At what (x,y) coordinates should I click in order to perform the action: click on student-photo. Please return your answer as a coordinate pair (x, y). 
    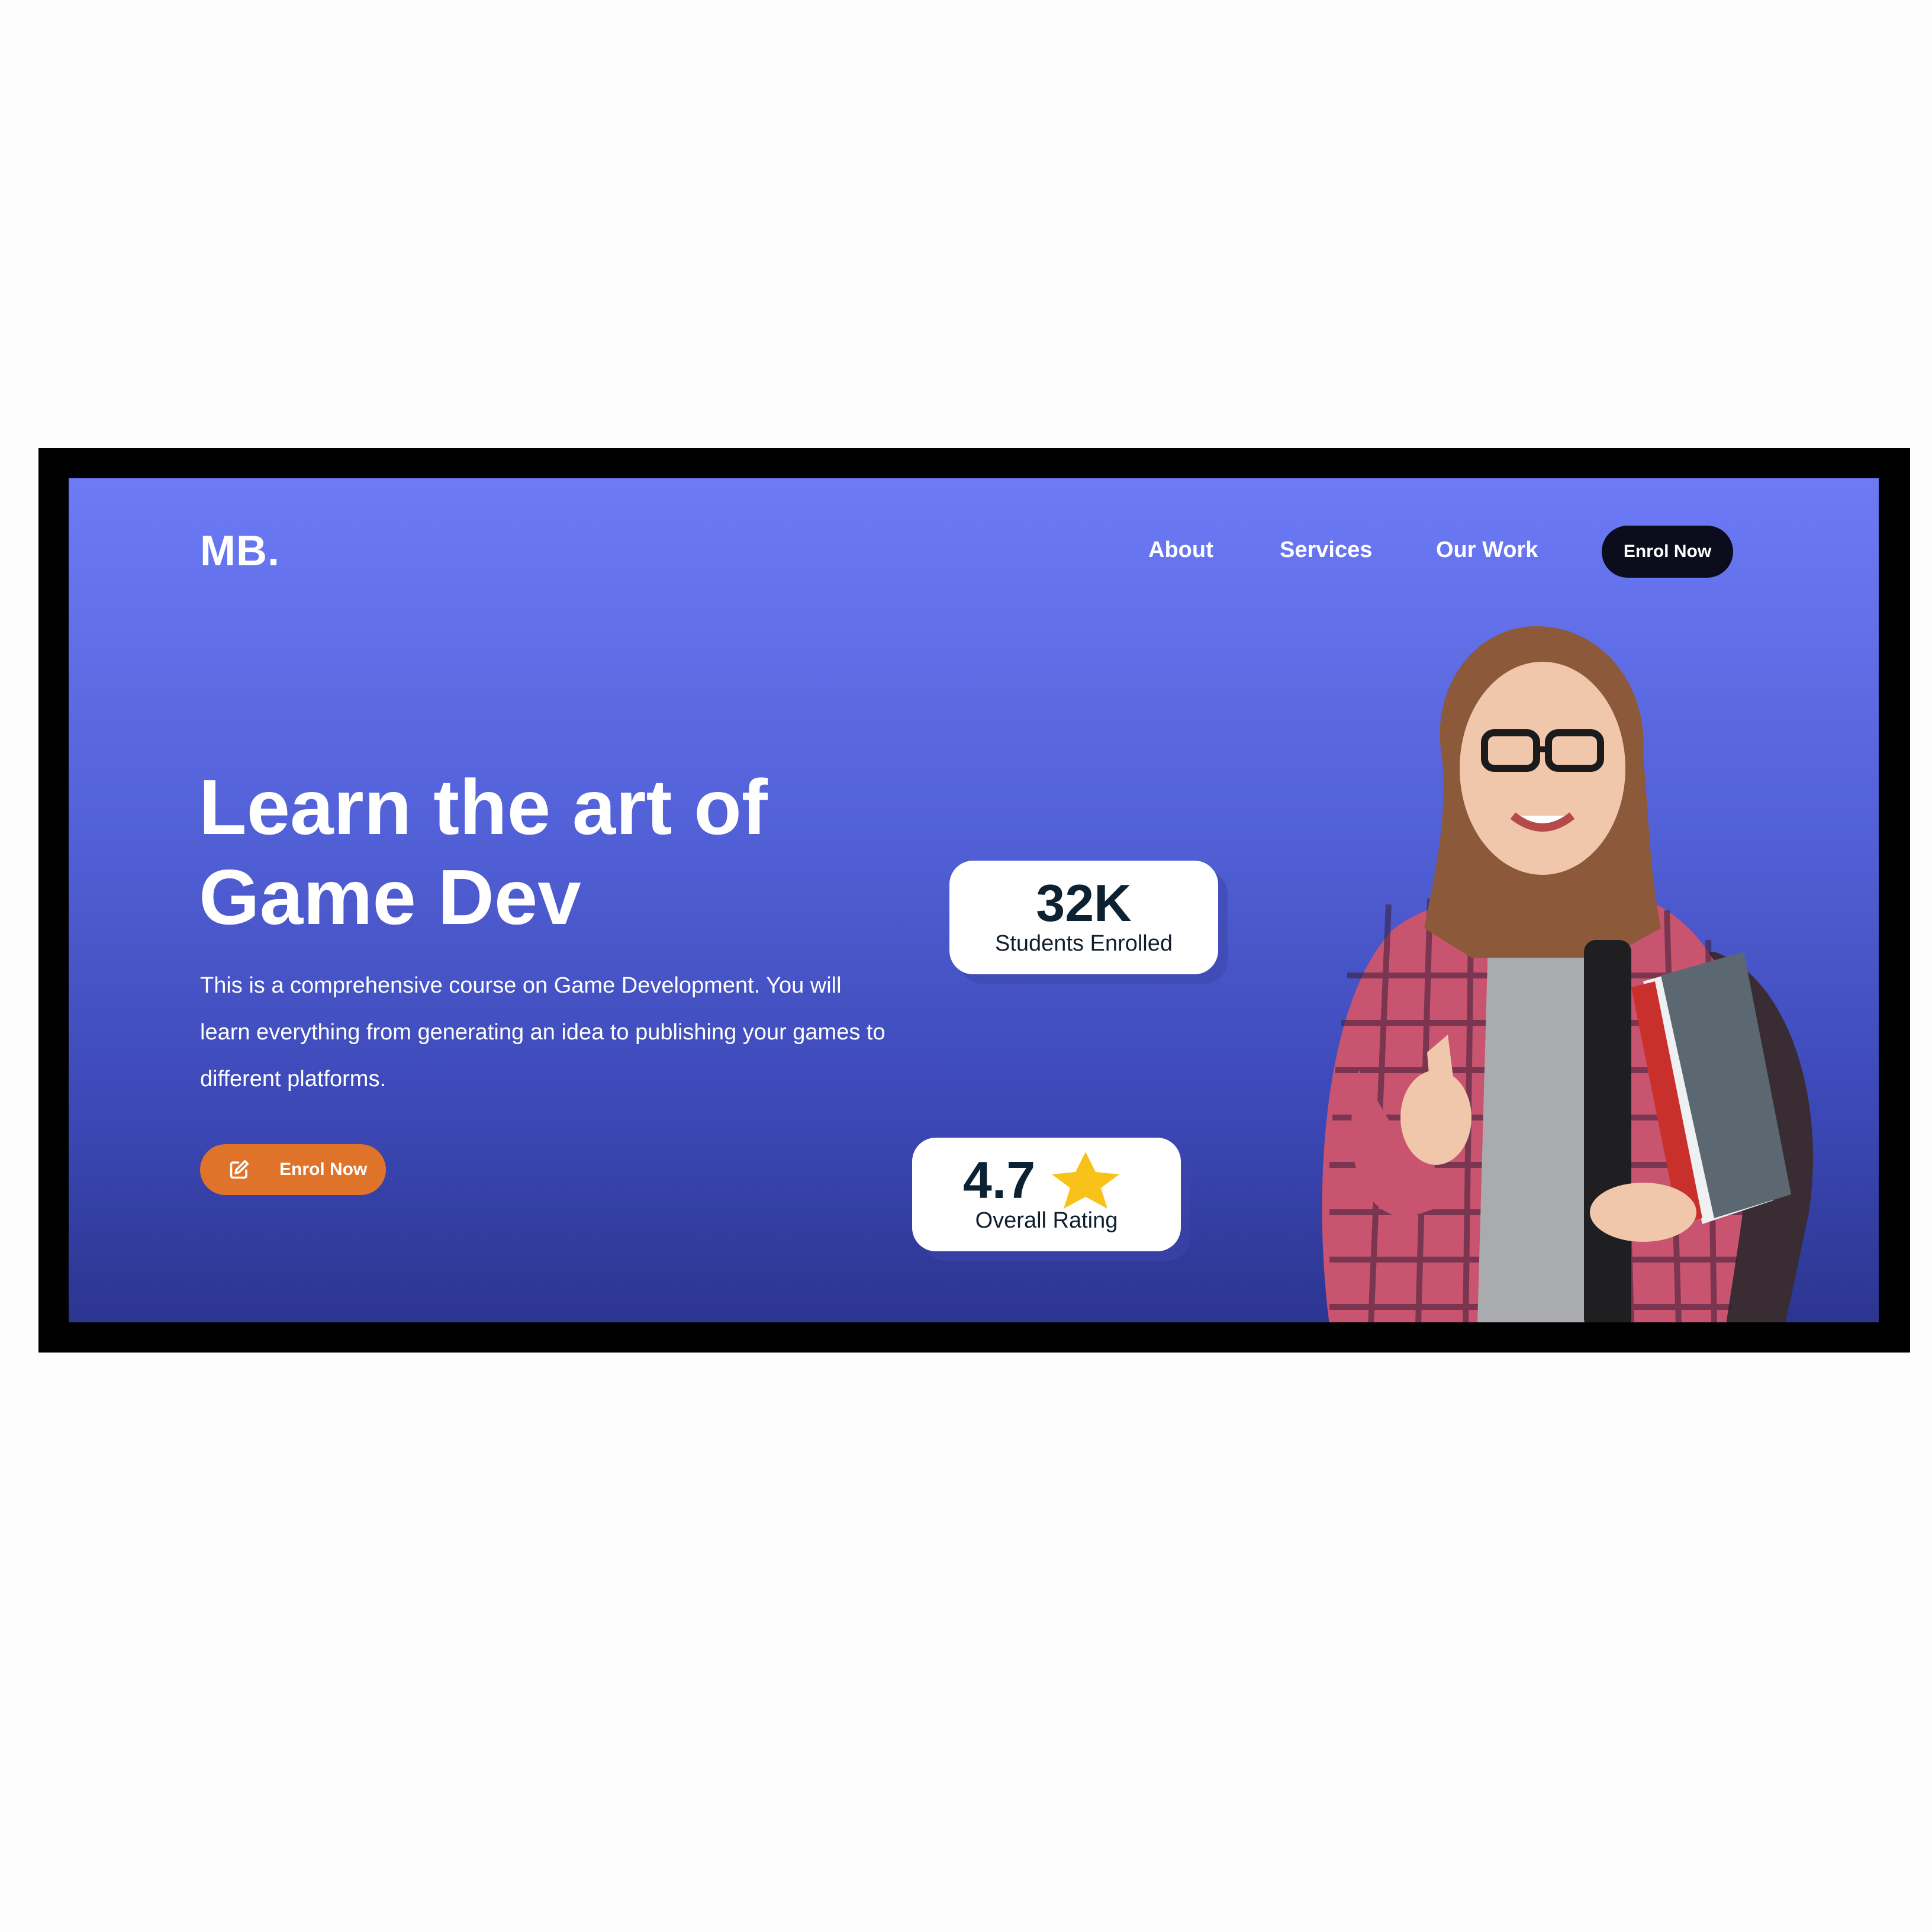
    Looking at the image, I should click on (1567, 974).